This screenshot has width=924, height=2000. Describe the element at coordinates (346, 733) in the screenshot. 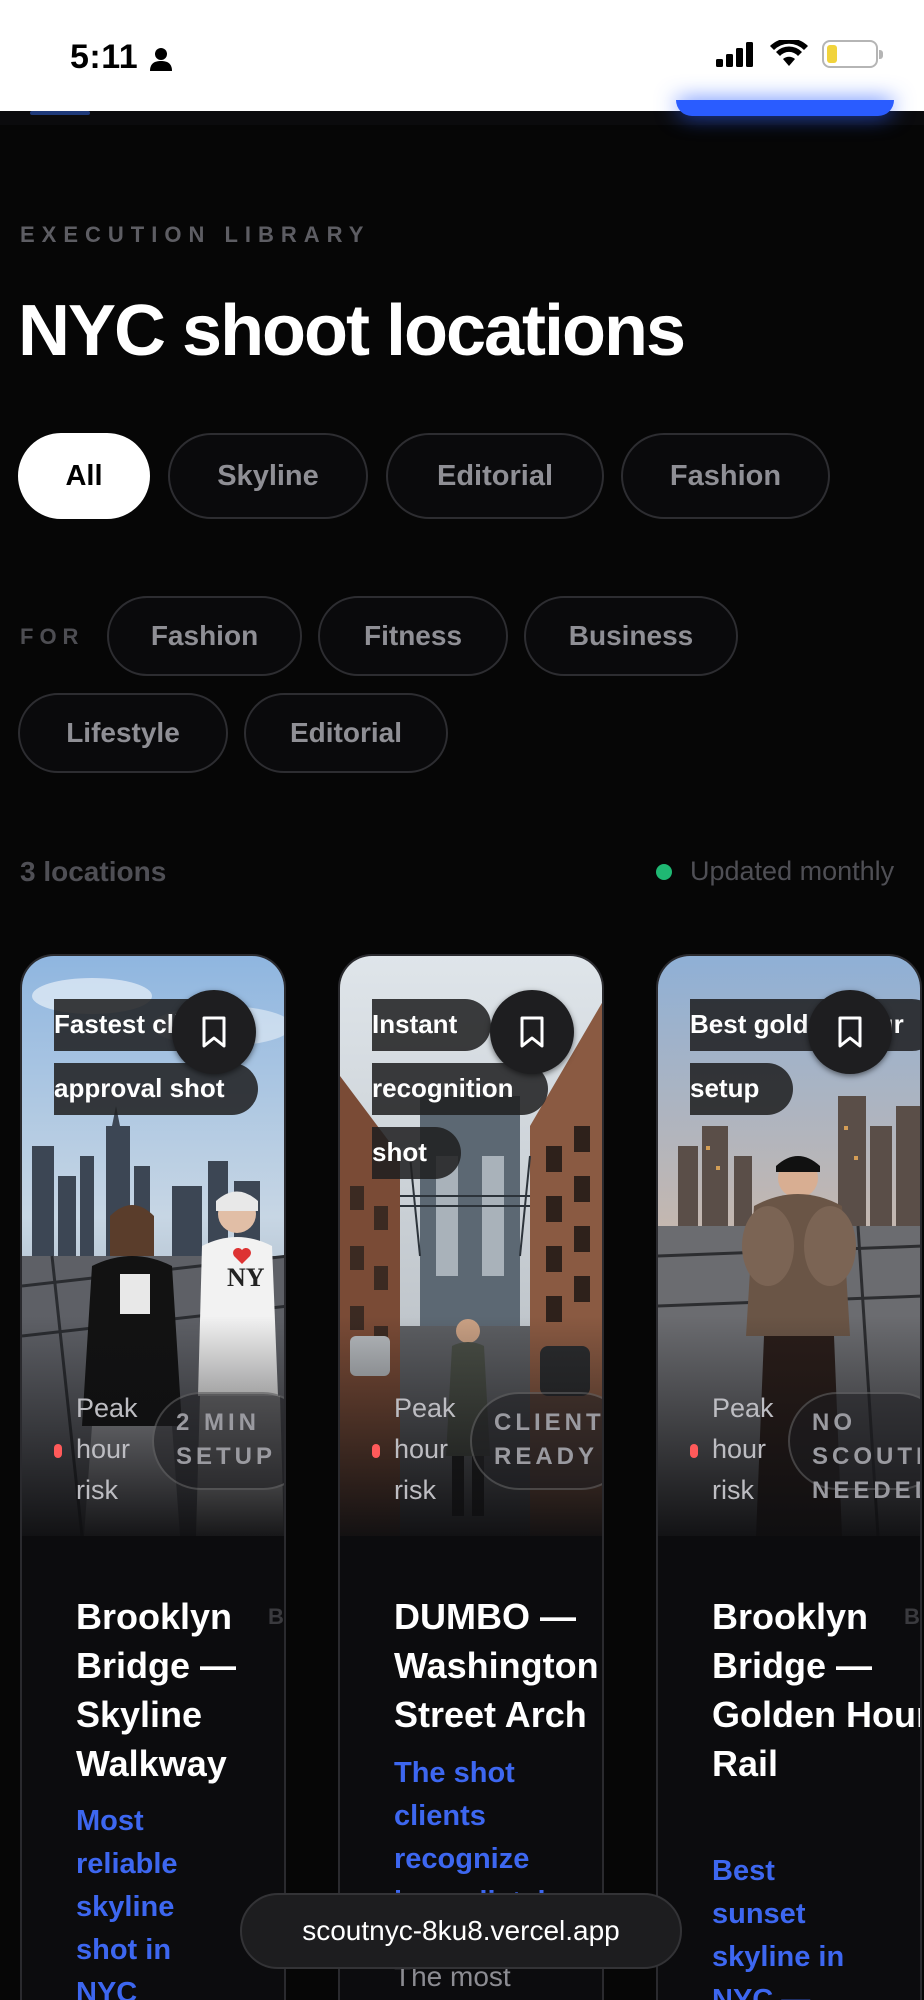

I see `audience-chip-editorial: Editorial` at that location.